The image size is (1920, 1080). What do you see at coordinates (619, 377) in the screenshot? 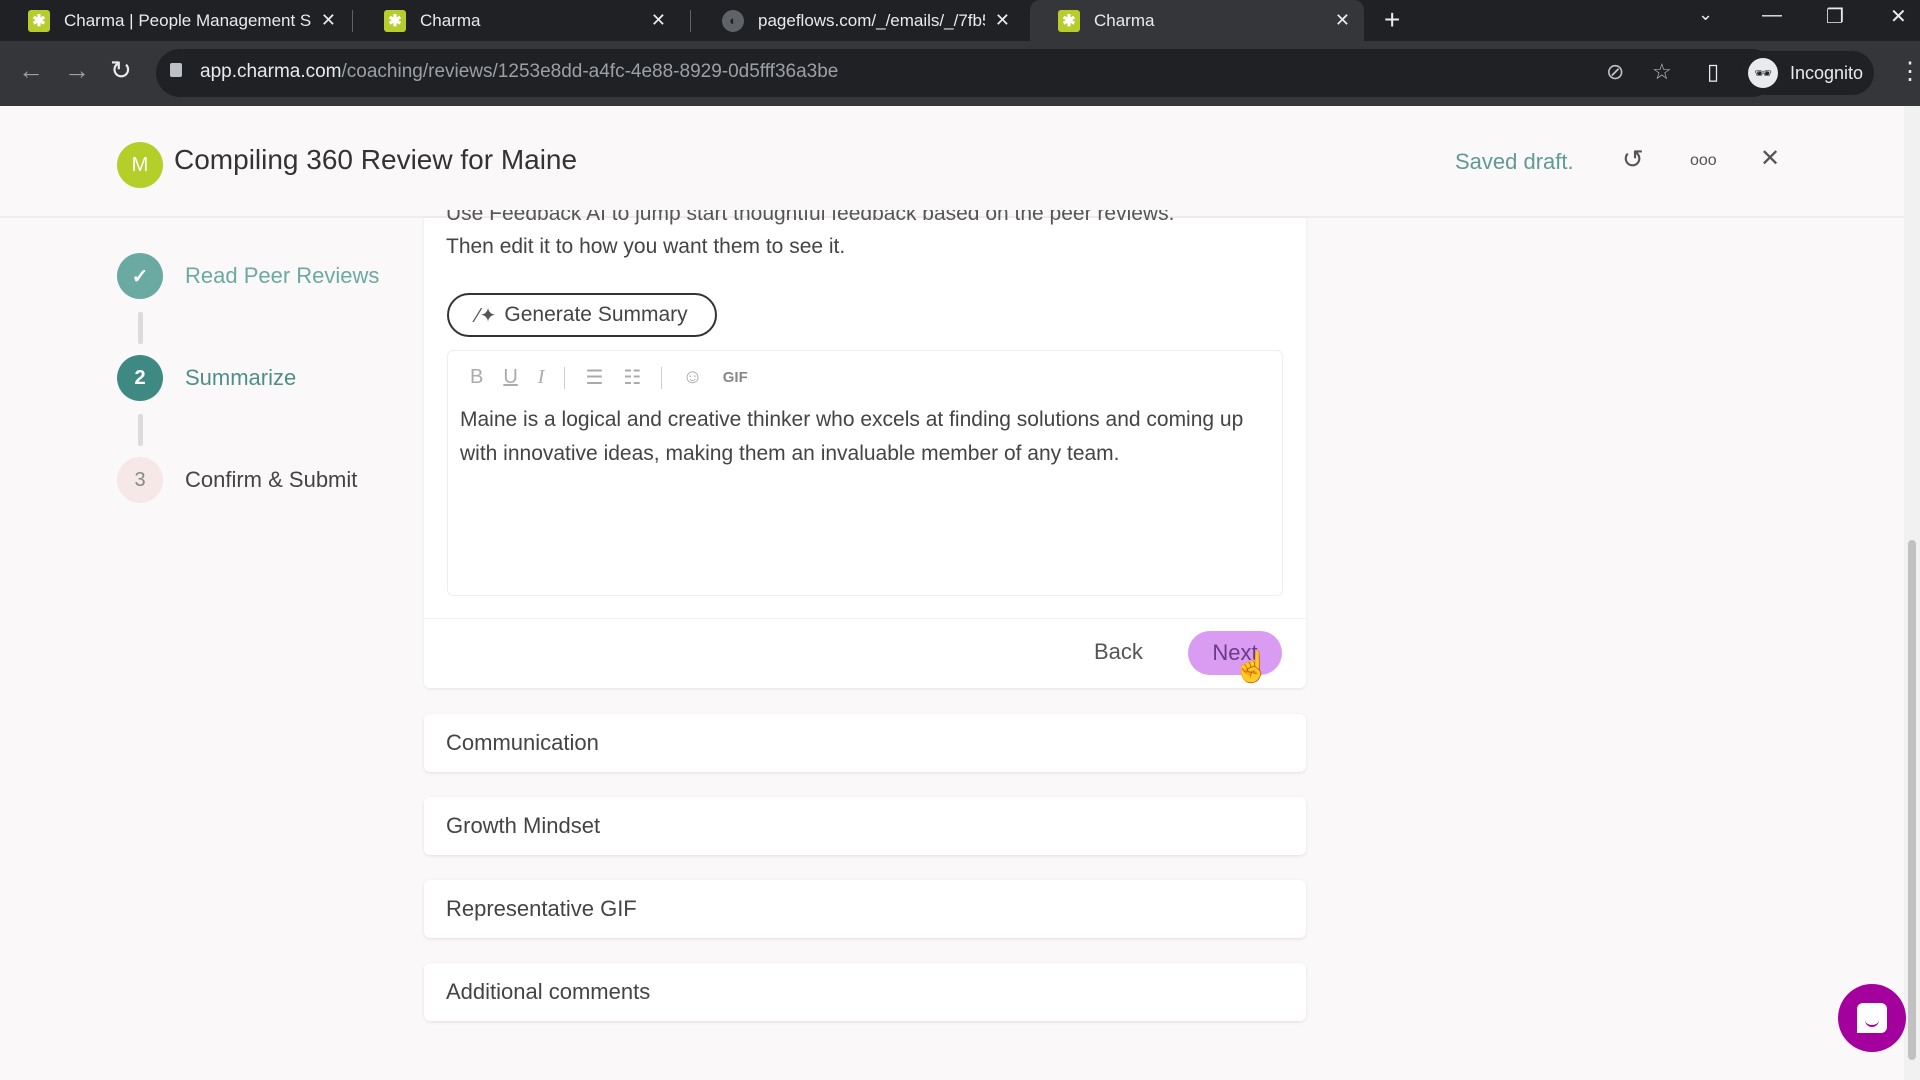
I see `editor-toolbar: B U I ☰ ☷ ☺ GIF` at bounding box center [619, 377].